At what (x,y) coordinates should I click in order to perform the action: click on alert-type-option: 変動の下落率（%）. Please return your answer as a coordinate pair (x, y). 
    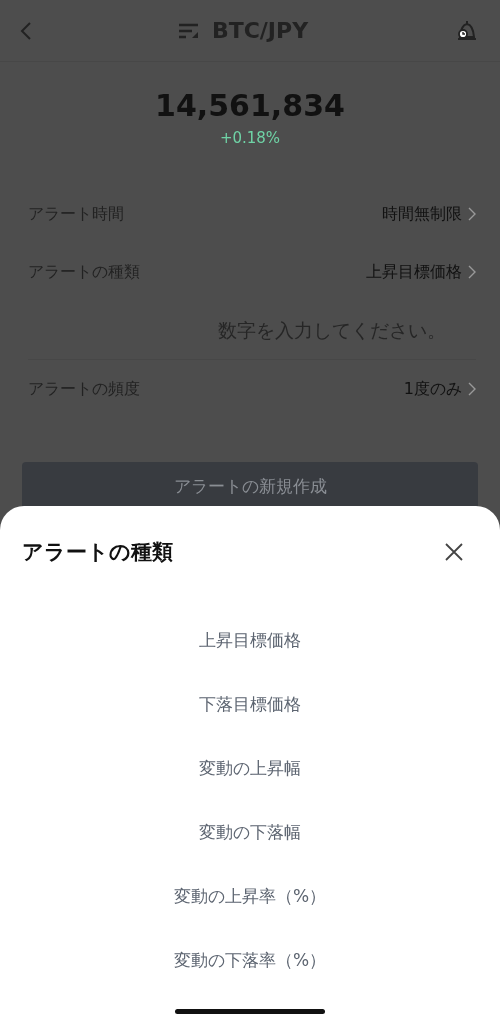
    Looking at the image, I should click on (250, 960).